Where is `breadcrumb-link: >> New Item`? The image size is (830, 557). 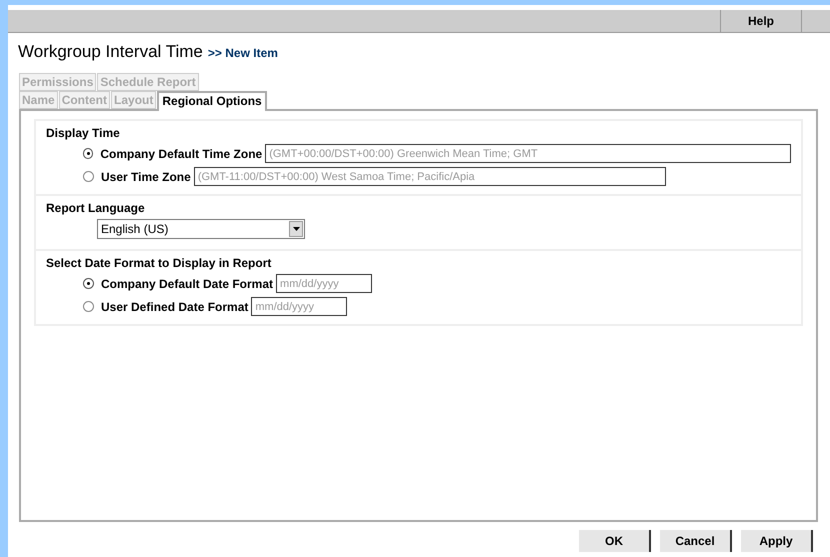
breadcrumb-link: >> New Item is located at coordinates (243, 53).